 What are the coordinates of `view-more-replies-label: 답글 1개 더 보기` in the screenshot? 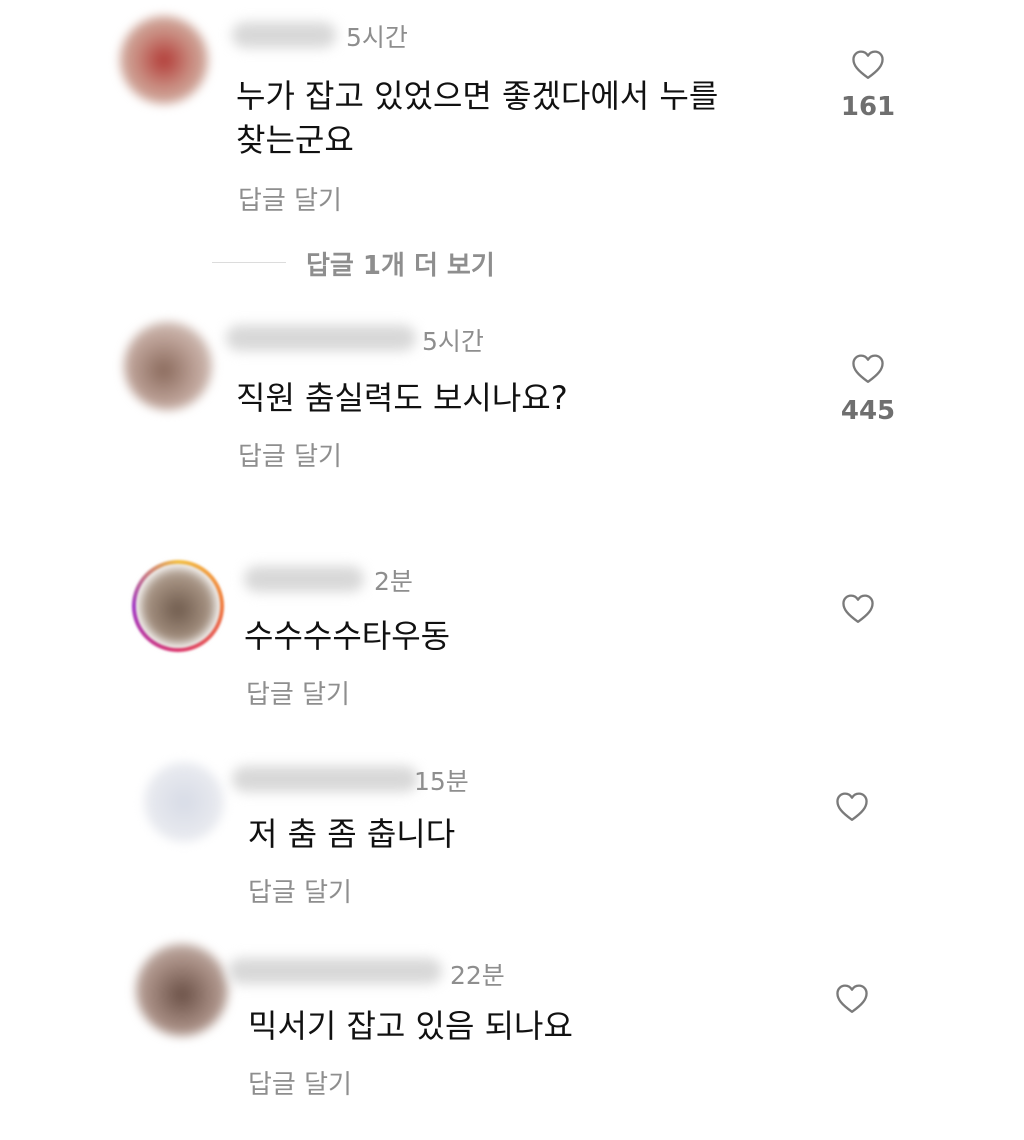 It's located at (400, 263).